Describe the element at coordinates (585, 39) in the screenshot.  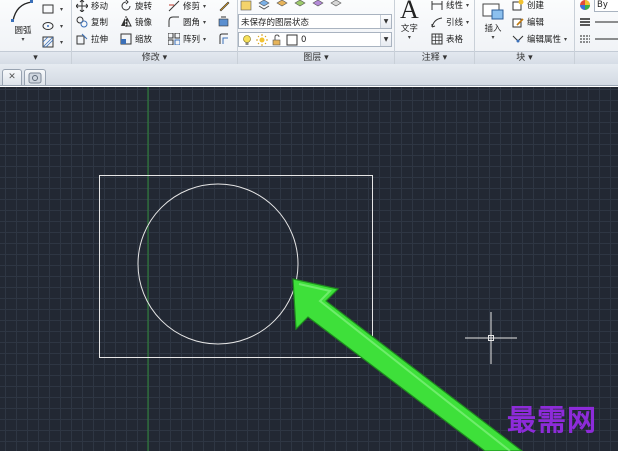
I see `linetype-icon` at that location.